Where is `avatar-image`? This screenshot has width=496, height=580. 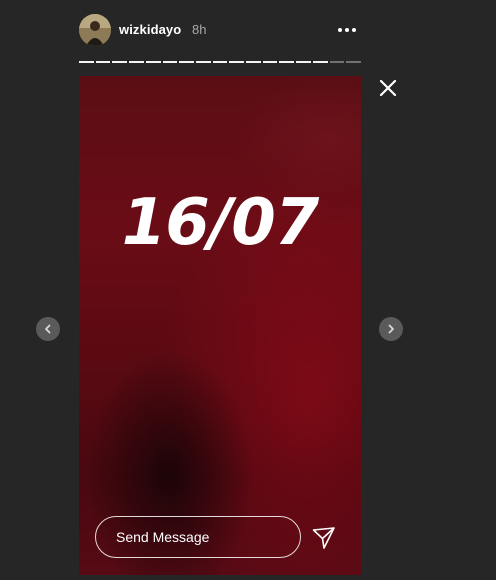
avatar-image is located at coordinates (95, 30).